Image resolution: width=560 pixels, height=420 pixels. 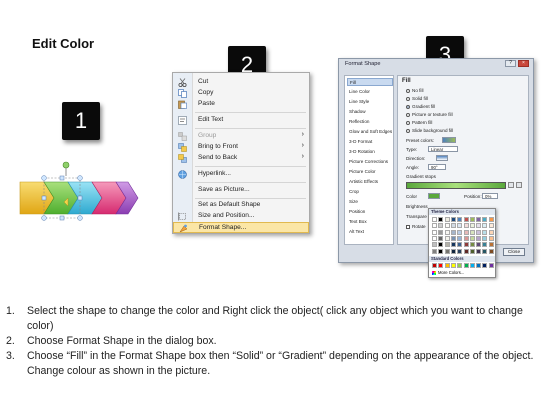 What do you see at coordinates (519, 185) in the screenshot?
I see `remove-stop-icon` at bounding box center [519, 185].